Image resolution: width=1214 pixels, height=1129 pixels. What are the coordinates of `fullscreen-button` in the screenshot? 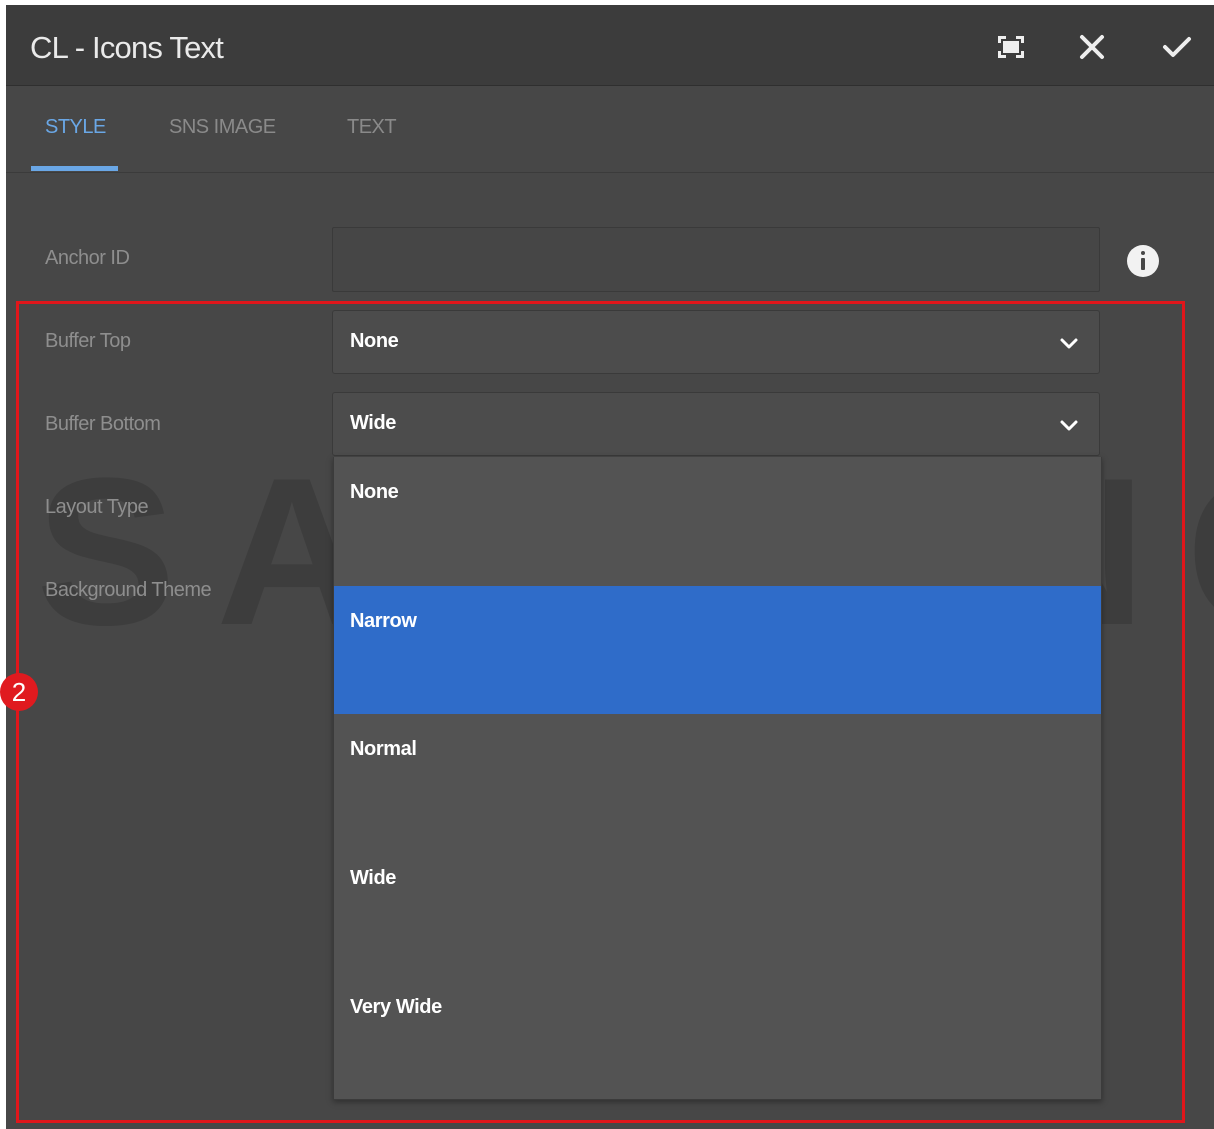 It's located at (1011, 47).